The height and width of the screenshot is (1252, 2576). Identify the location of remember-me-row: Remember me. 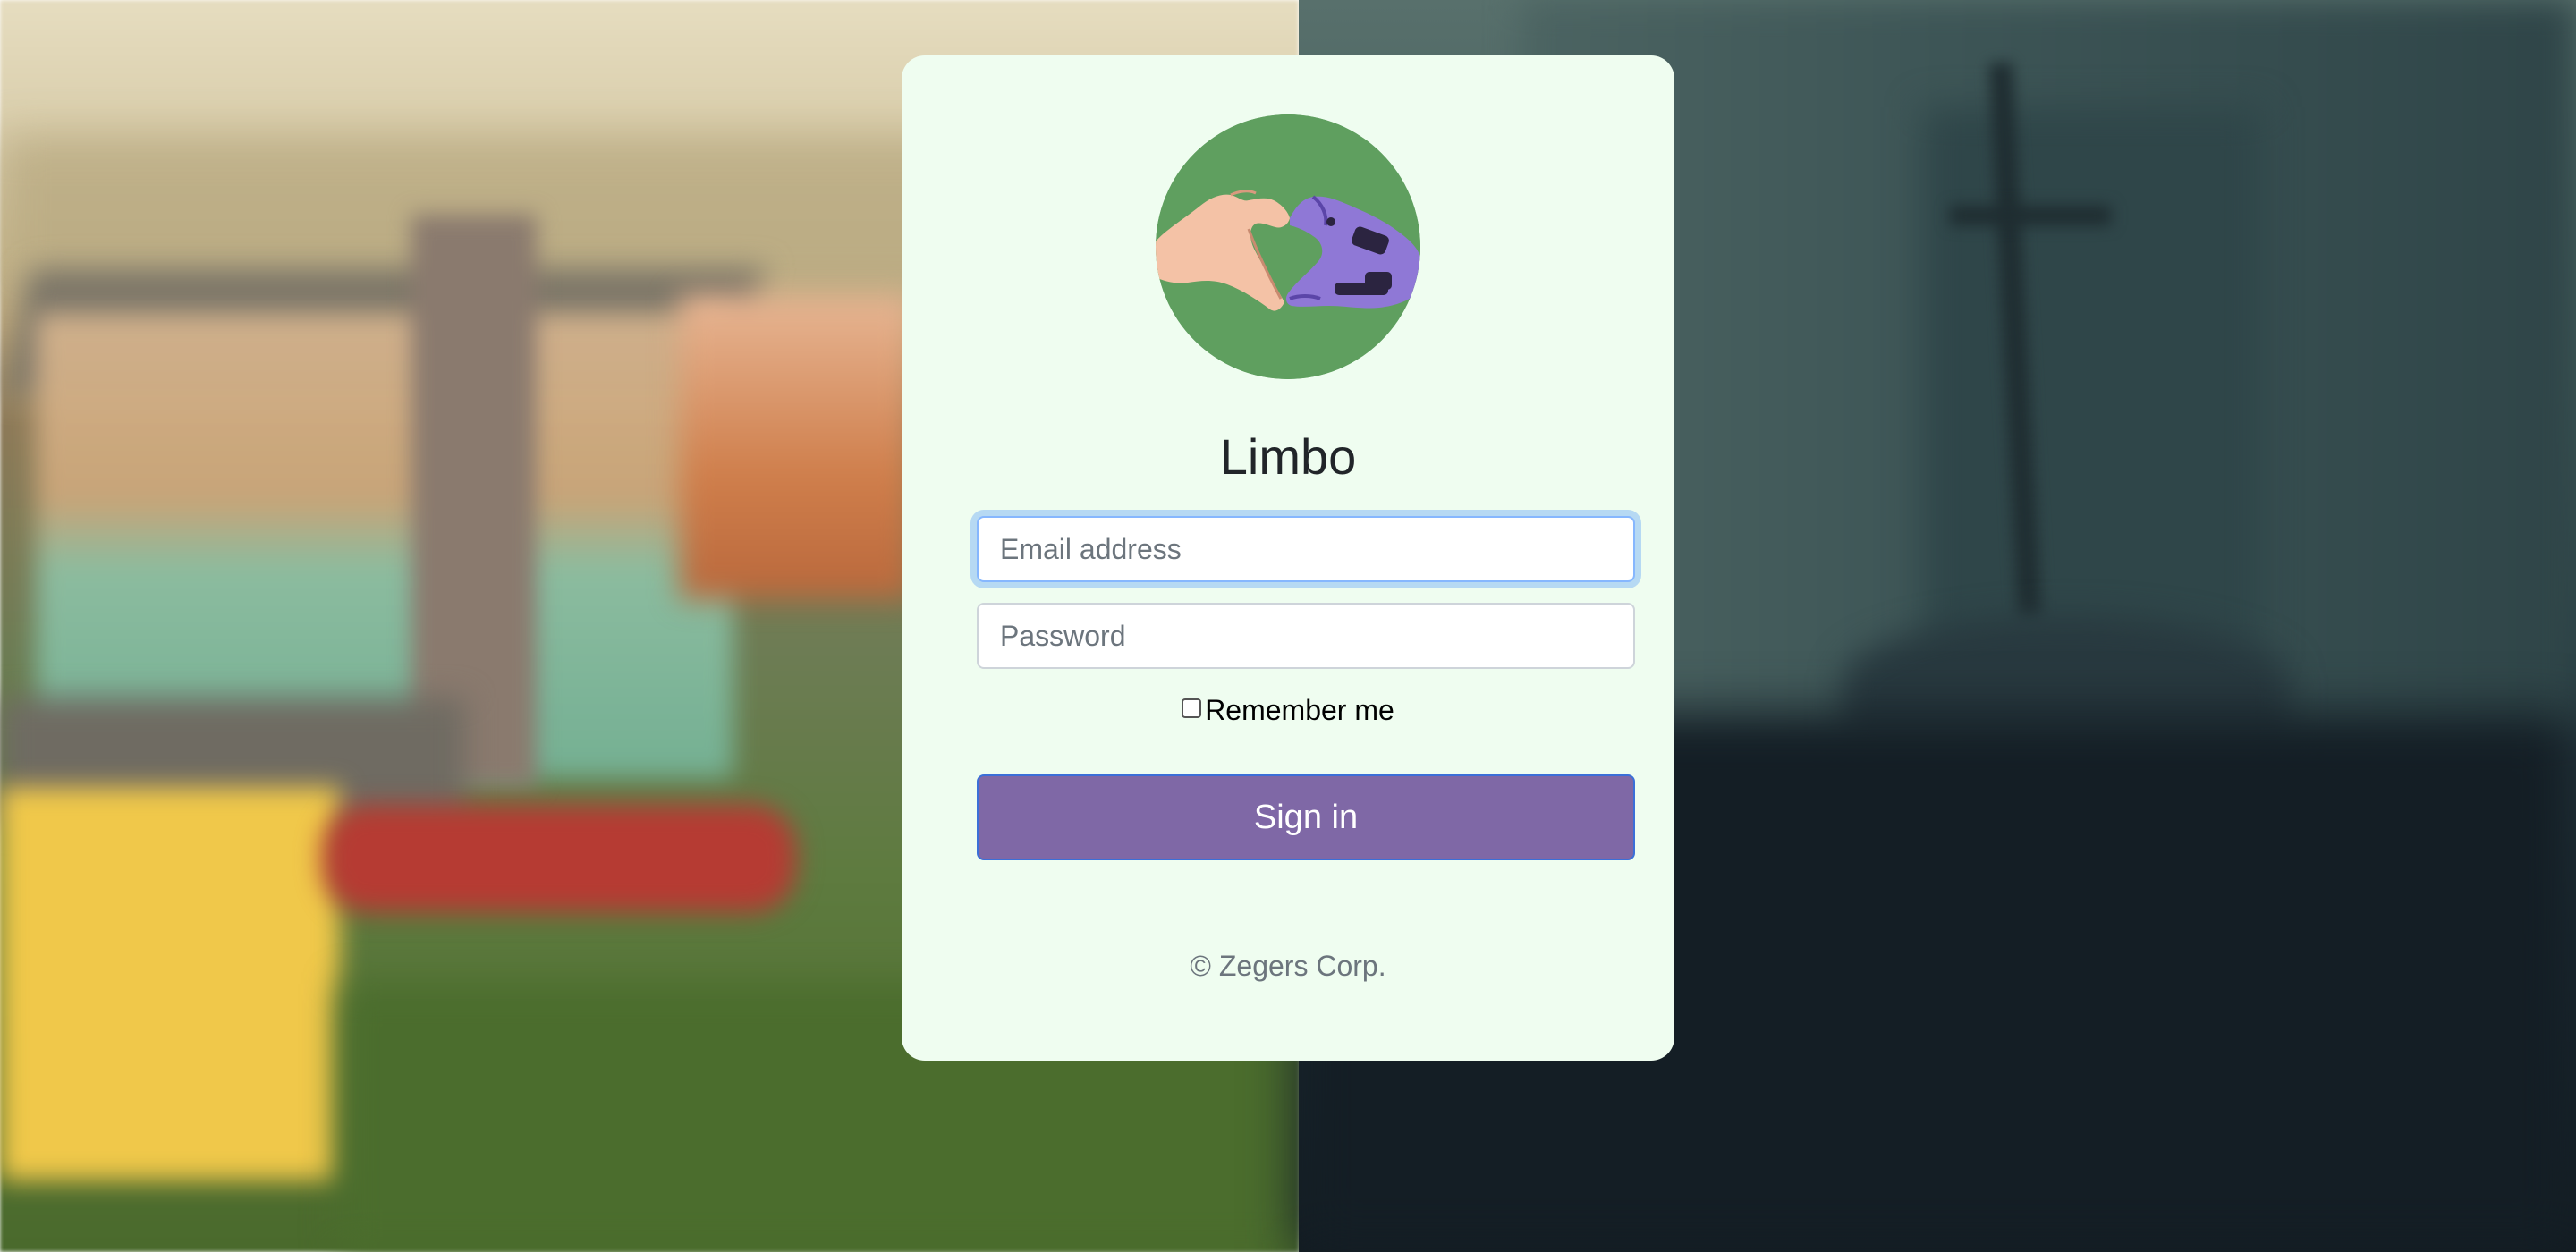
(1288, 709).